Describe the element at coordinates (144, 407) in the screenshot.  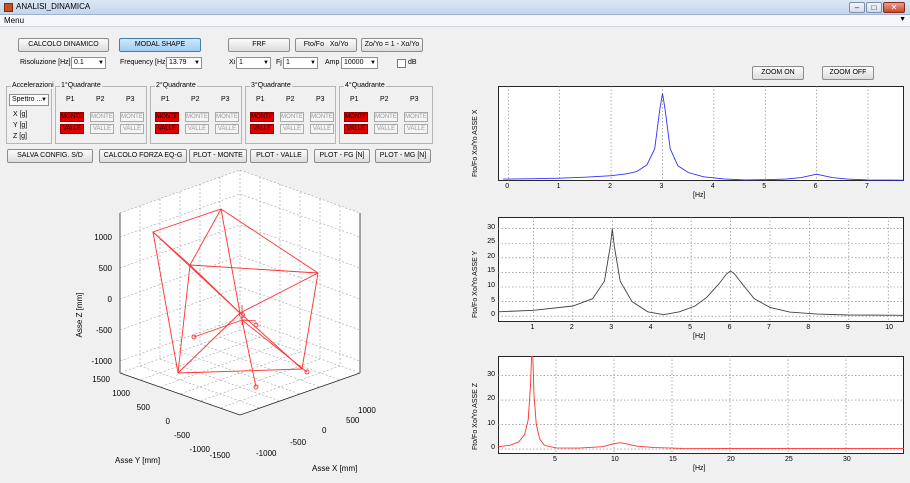
I see `y-tick-label: 500` at that location.